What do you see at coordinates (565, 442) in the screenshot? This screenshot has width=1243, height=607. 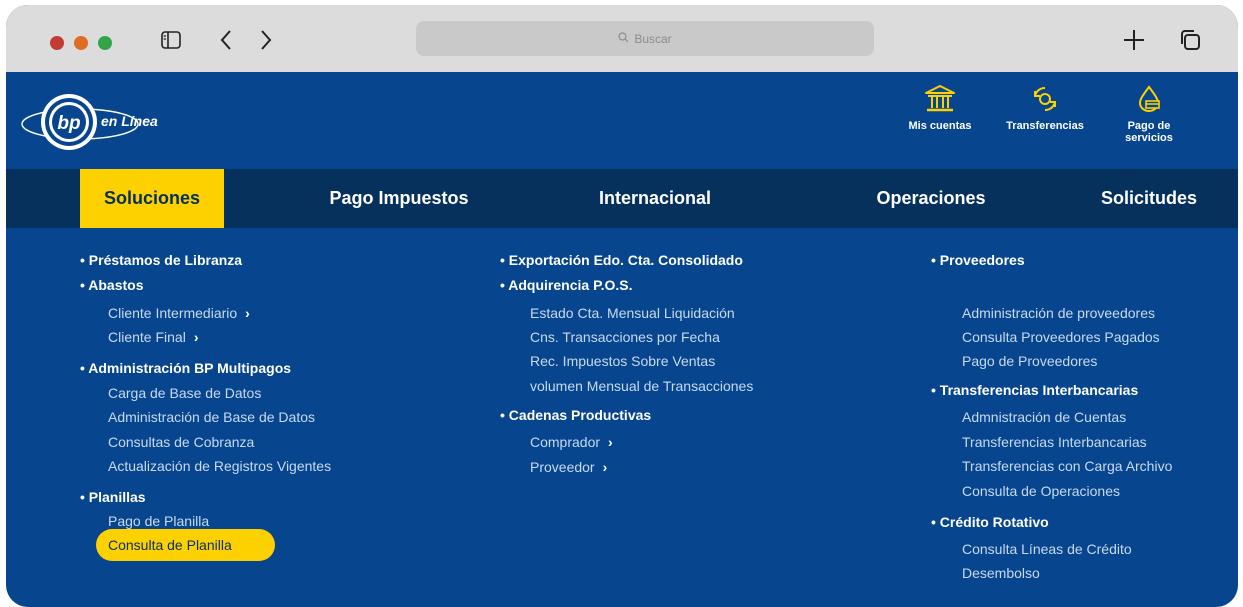 I see `menu-item-label: Comprador` at bounding box center [565, 442].